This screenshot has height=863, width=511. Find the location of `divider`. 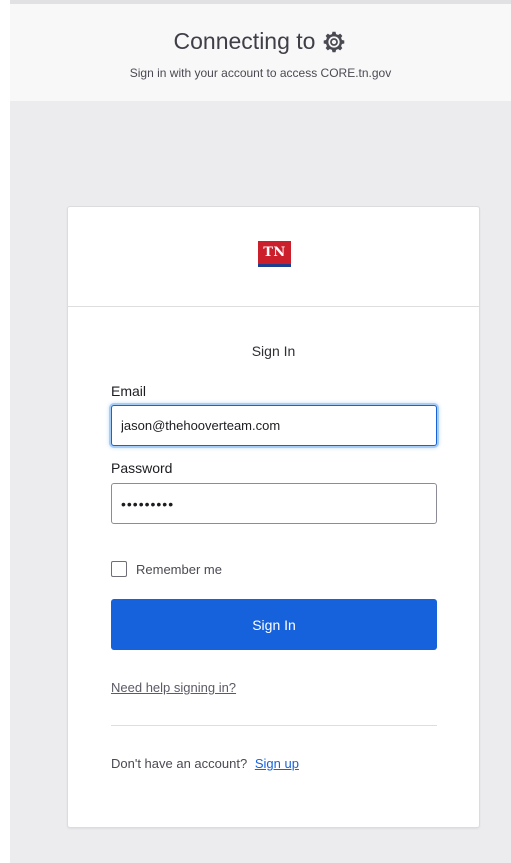

divider is located at coordinates (274, 725).